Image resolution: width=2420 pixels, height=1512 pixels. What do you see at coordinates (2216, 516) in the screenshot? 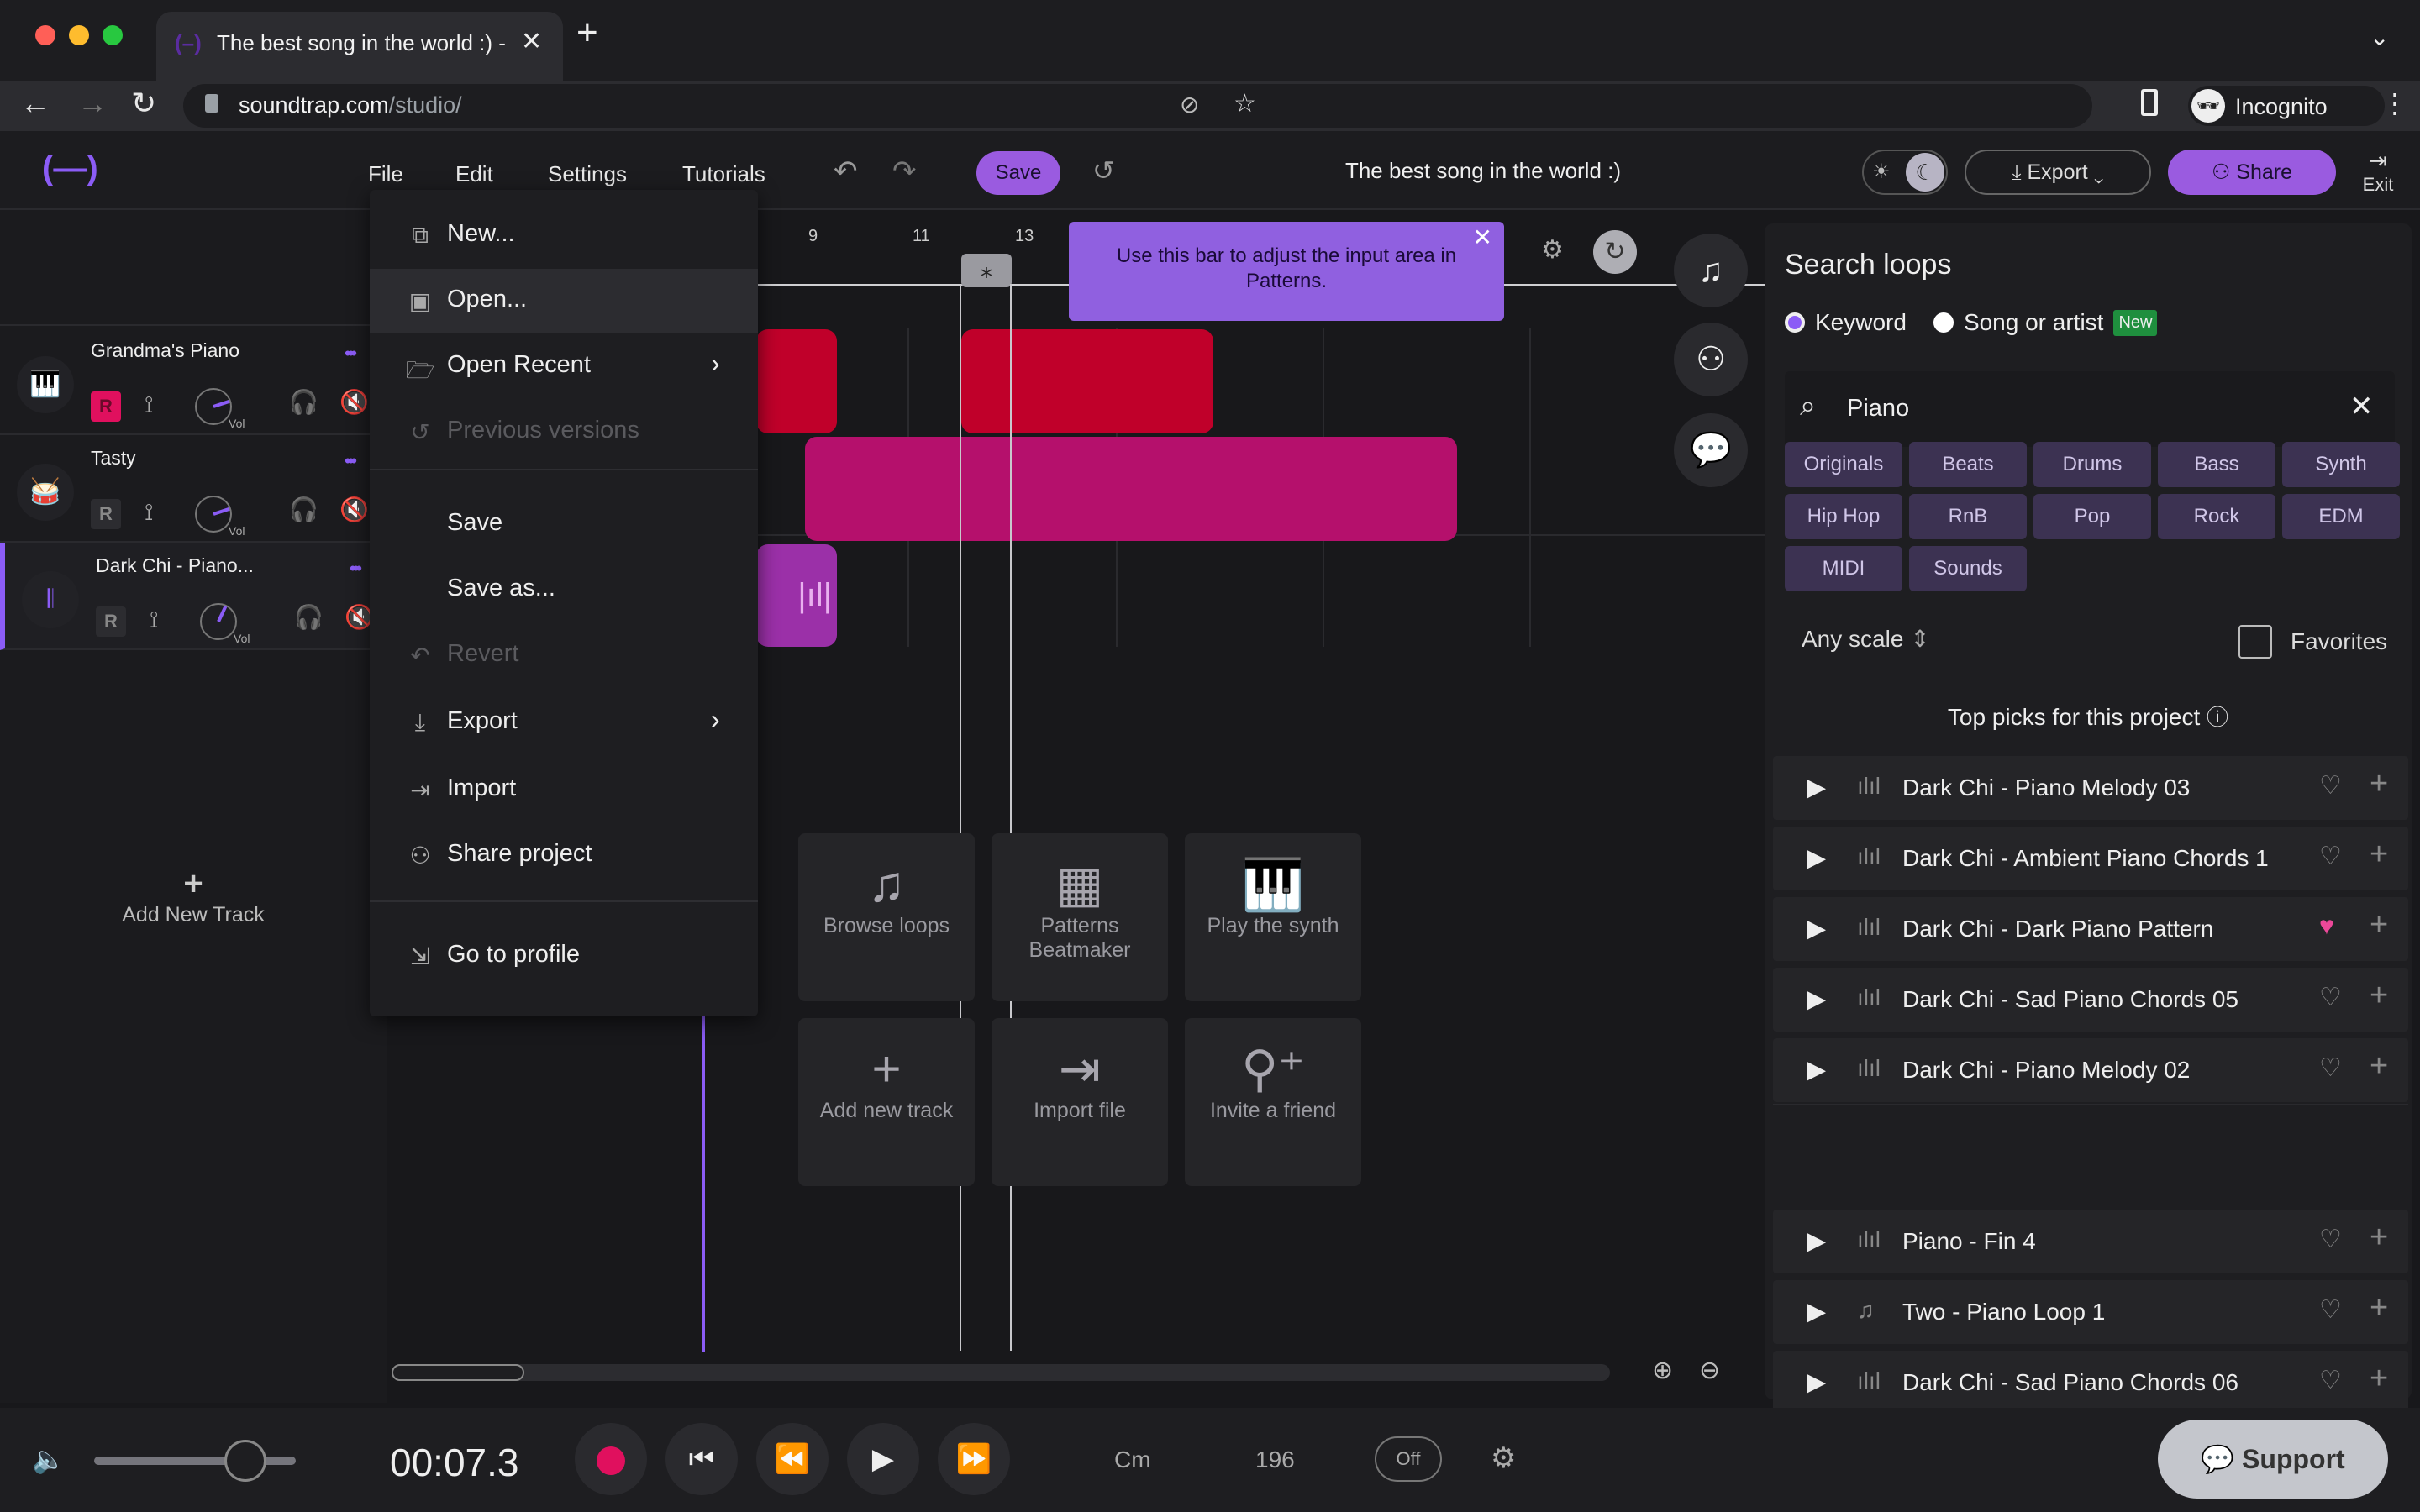
I see `category-chip: Rock` at bounding box center [2216, 516].